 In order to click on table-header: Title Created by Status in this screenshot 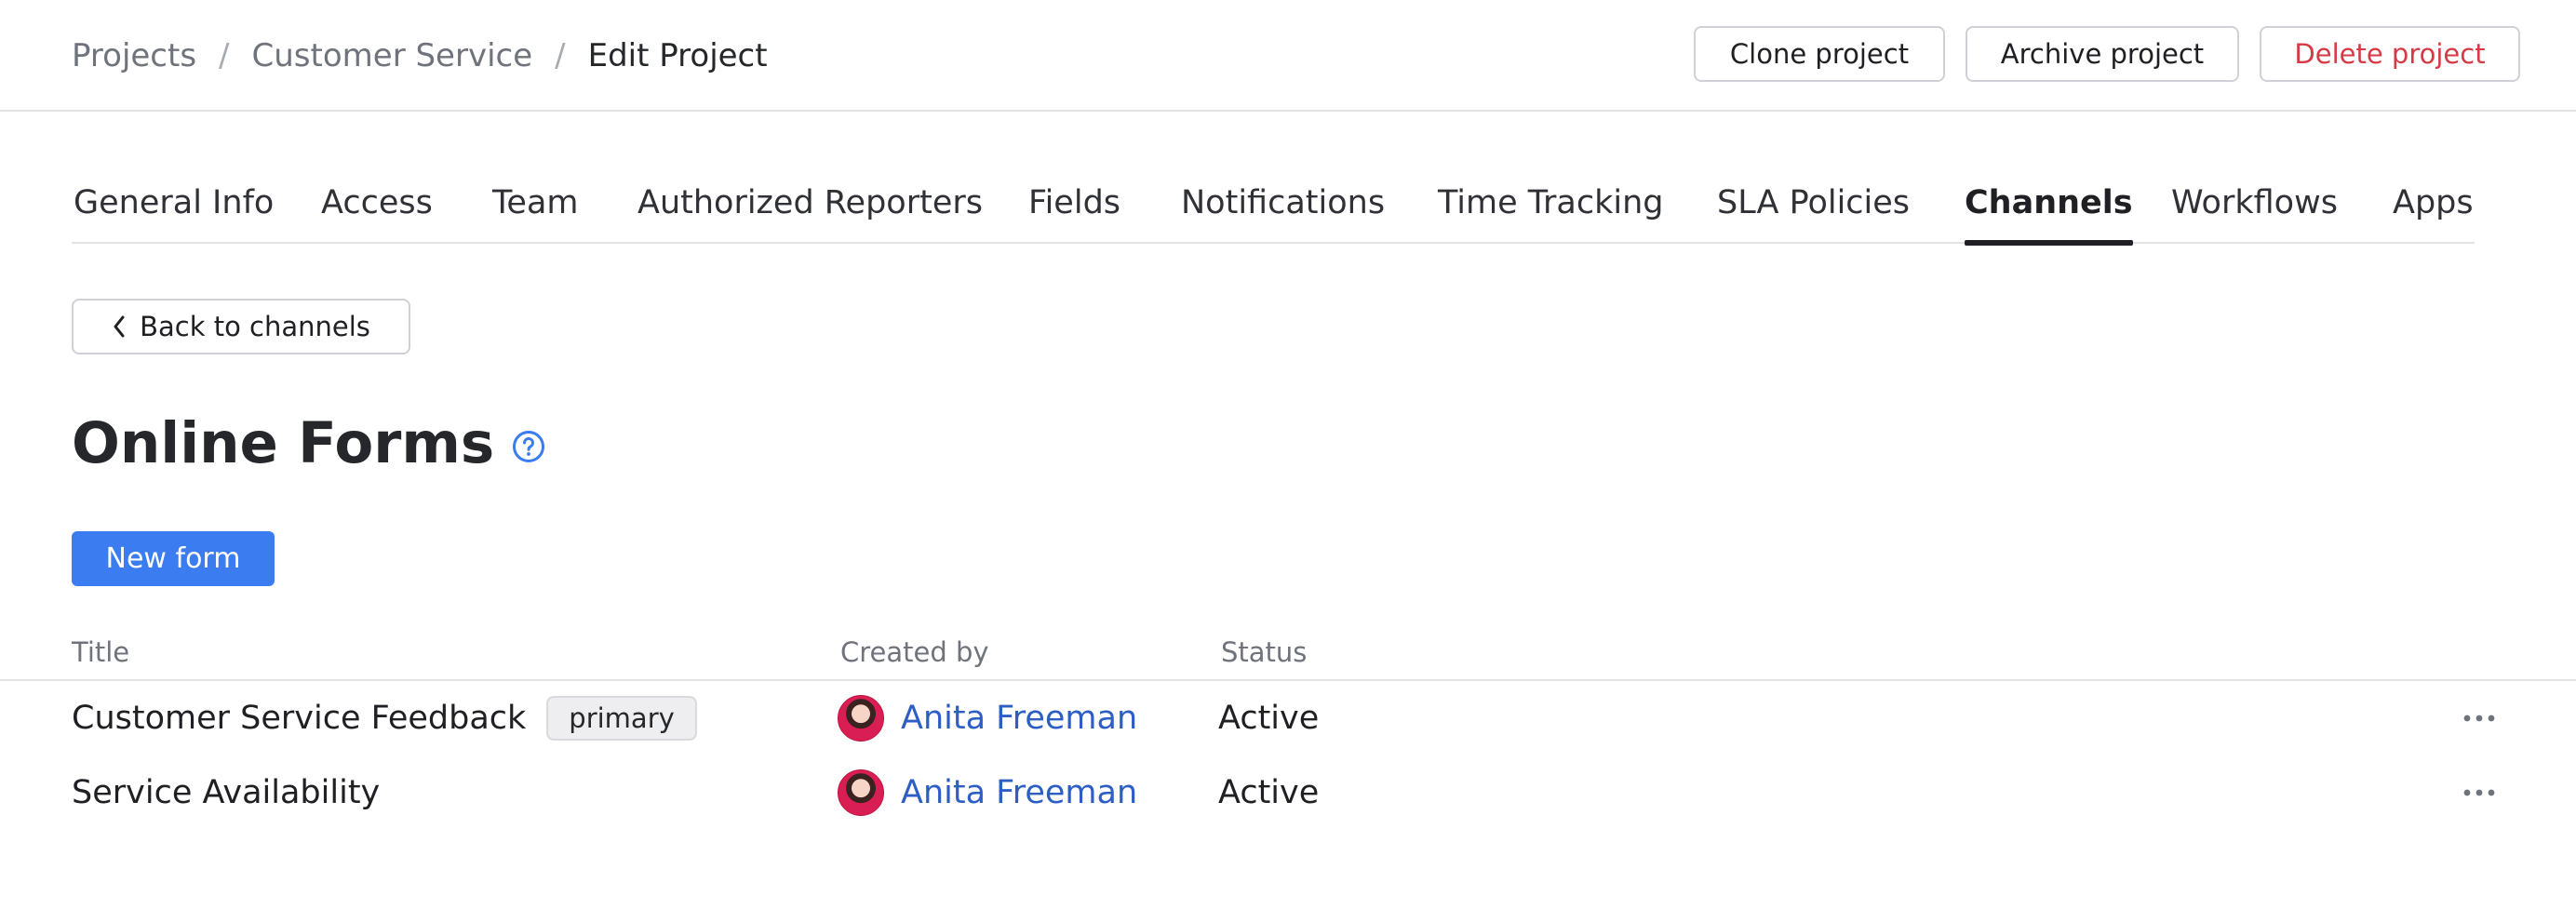, I will do `click(1288, 654)`.